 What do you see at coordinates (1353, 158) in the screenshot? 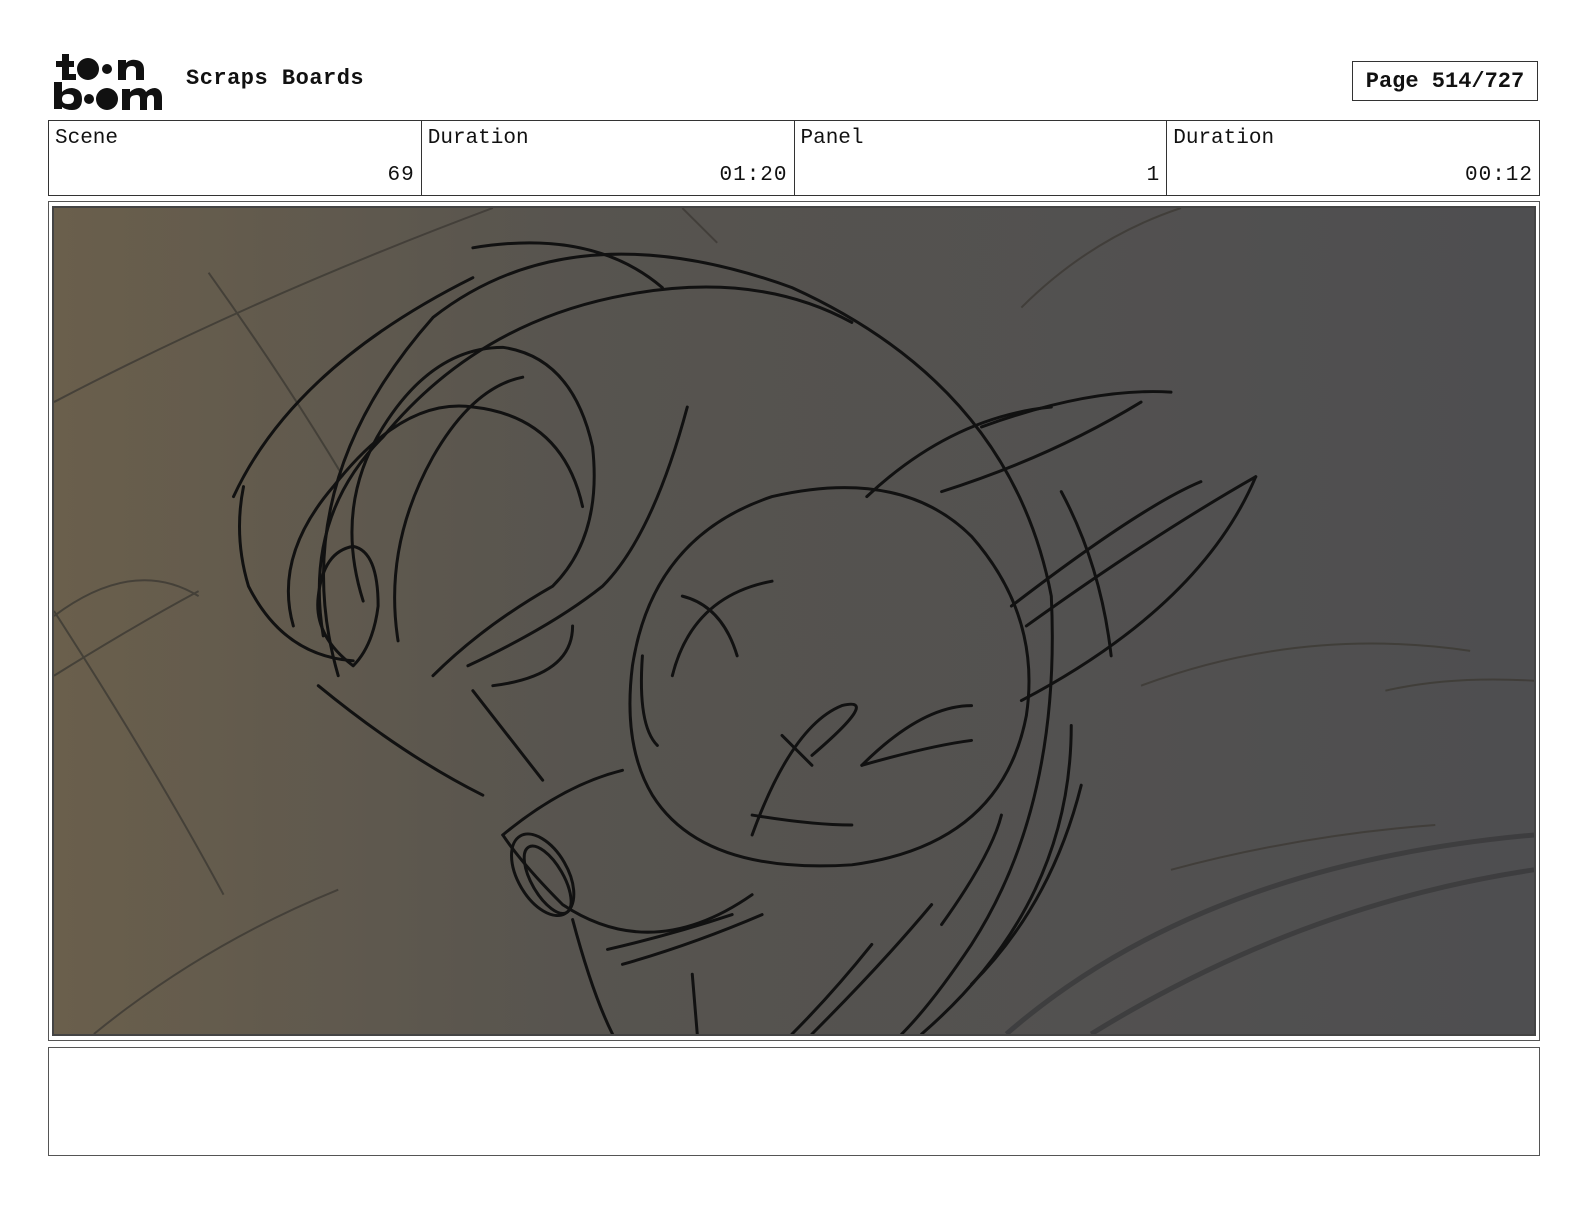
I see `panel-duration-cell: Duration 00:12` at bounding box center [1353, 158].